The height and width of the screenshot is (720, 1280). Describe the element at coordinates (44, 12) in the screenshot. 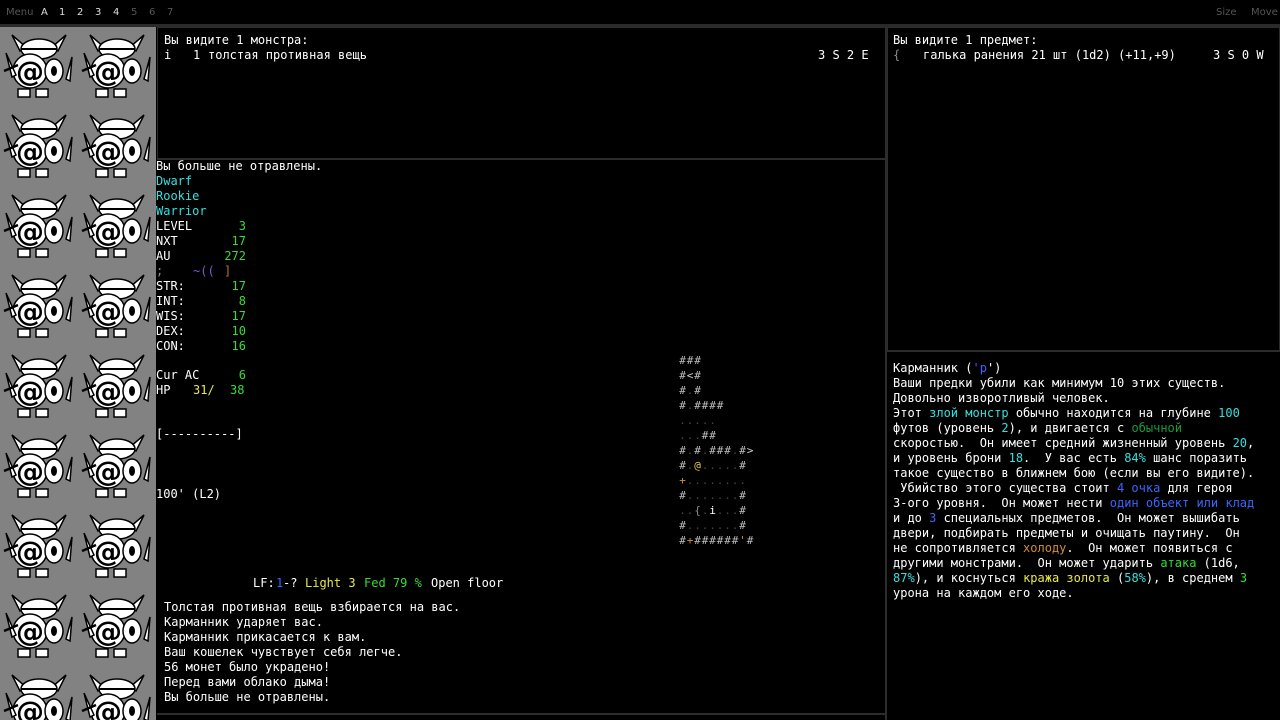

I see `tab-a: A` at that location.